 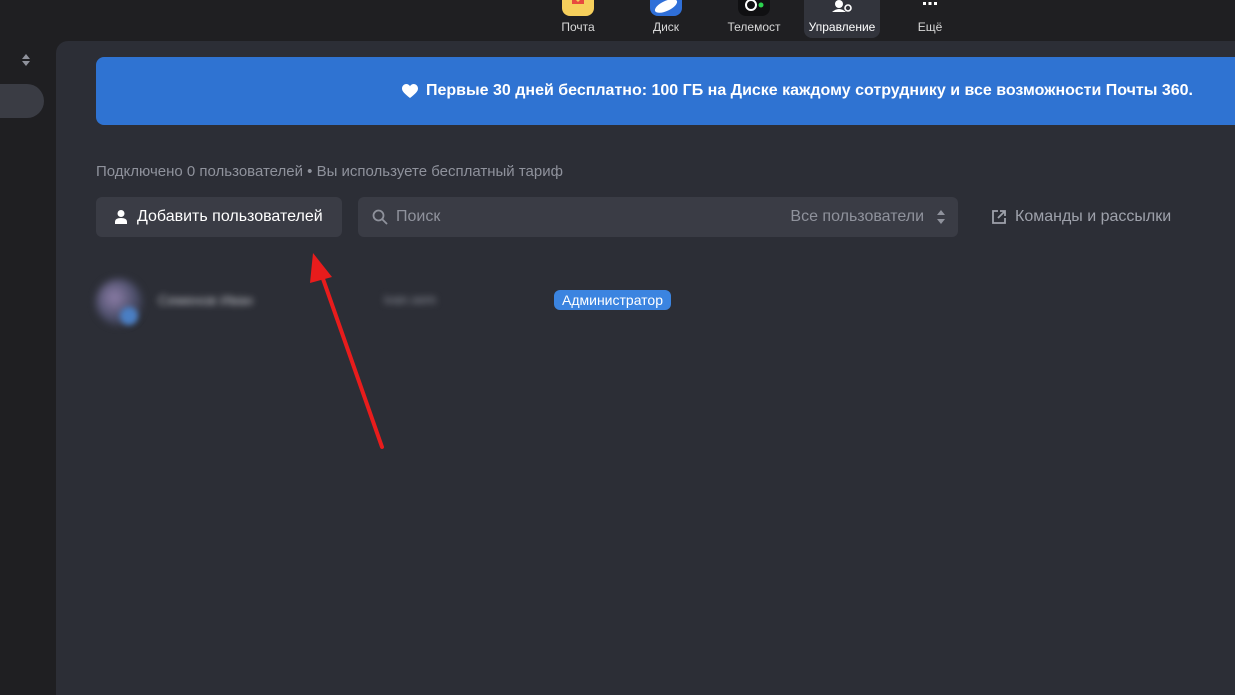 What do you see at coordinates (1093, 216) in the screenshot?
I see `teams-link-label: Команды и рассылки` at bounding box center [1093, 216].